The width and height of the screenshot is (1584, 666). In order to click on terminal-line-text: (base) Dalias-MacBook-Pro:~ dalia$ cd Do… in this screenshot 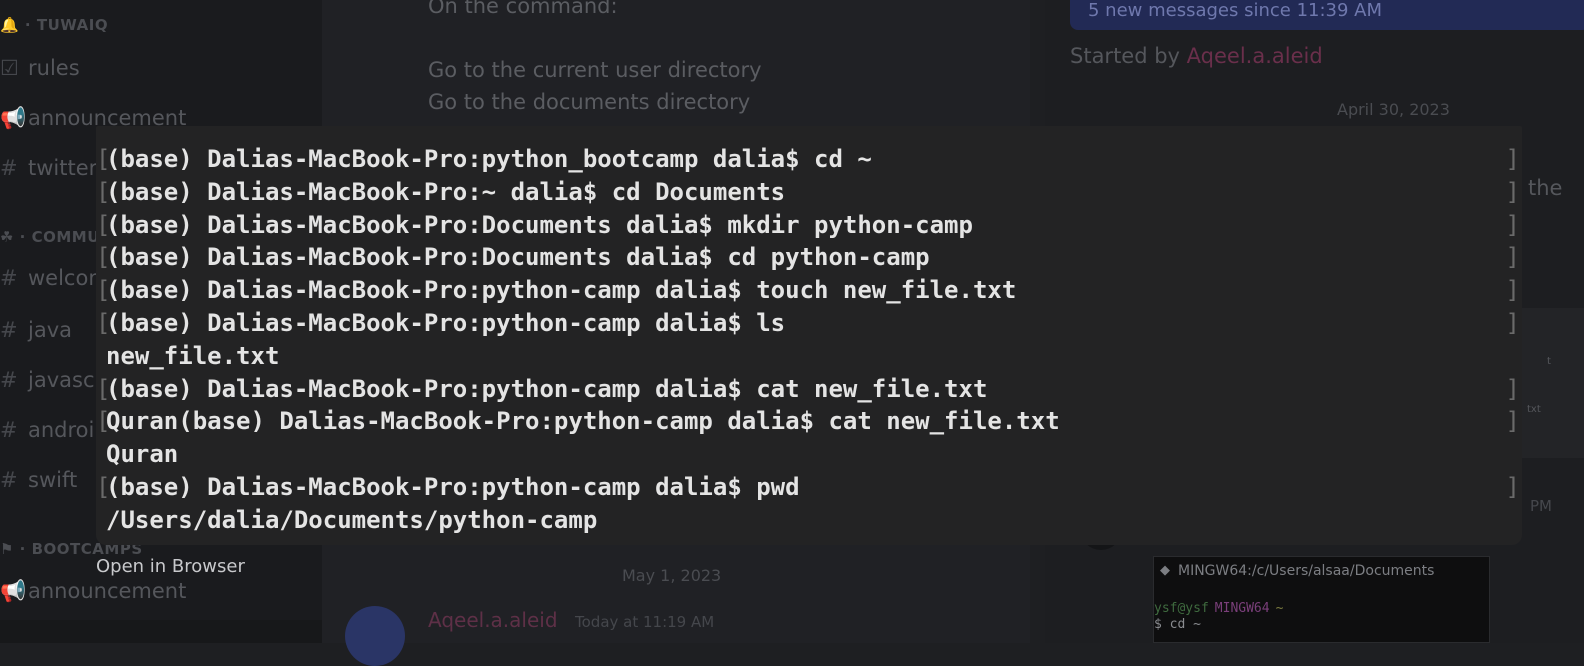, I will do `click(446, 191)`.